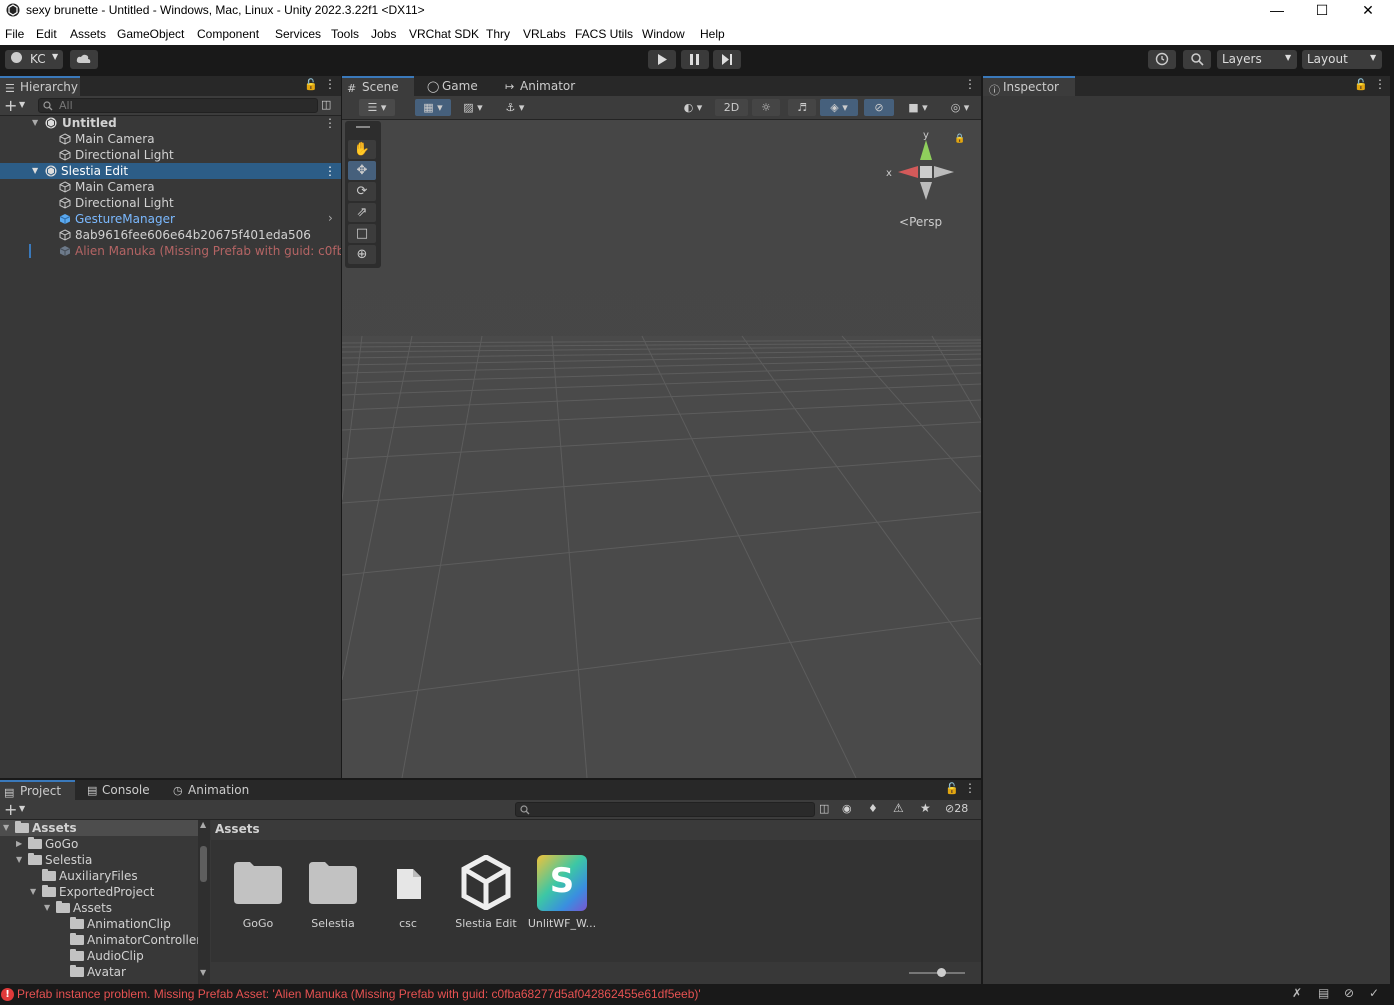 Image resolution: width=1394 pixels, height=1005 pixels. Describe the element at coordinates (663, 34) in the screenshot. I see `menu-window: Window` at that location.